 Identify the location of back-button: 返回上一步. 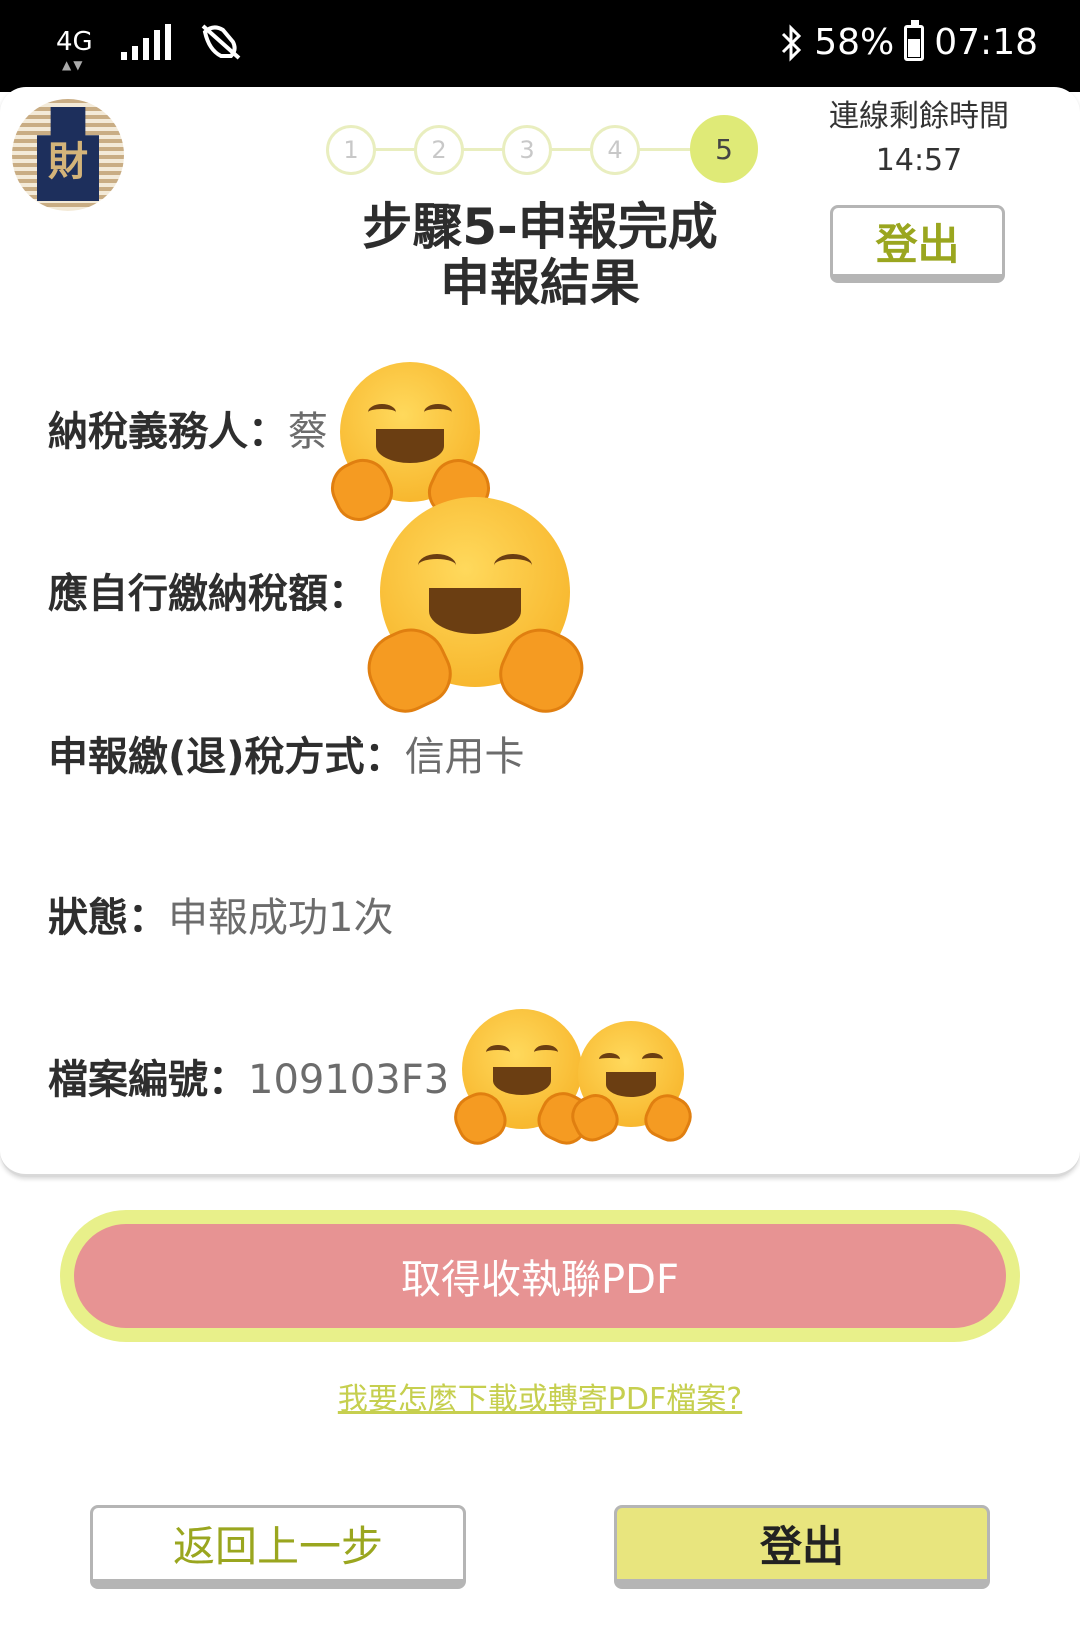
(278, 1547).